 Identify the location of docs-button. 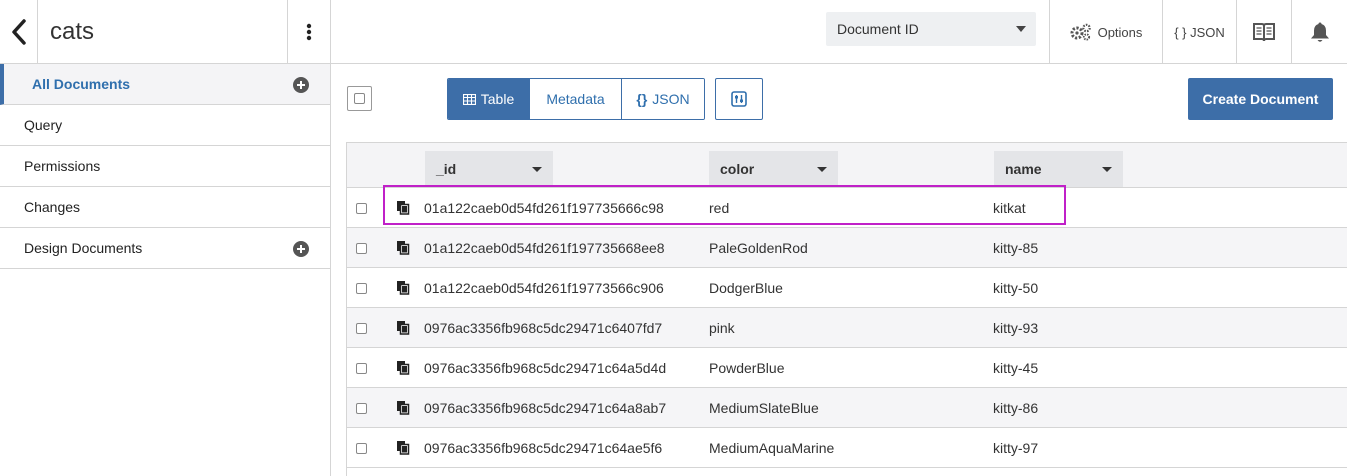
(1263, 32).